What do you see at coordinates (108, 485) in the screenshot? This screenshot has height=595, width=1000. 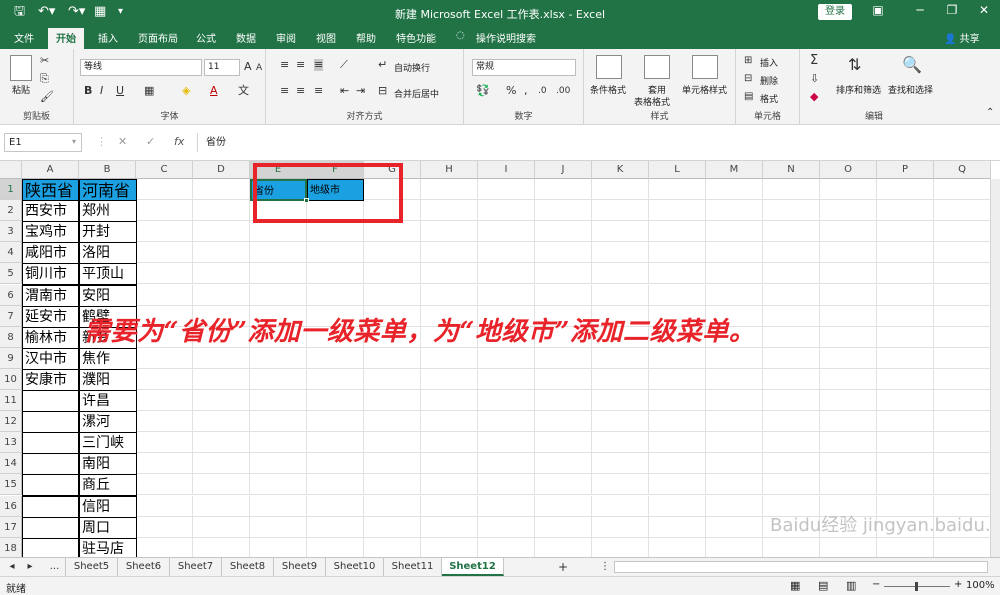 I see `cell-b: 商丘` at bounding box center [108, 485].